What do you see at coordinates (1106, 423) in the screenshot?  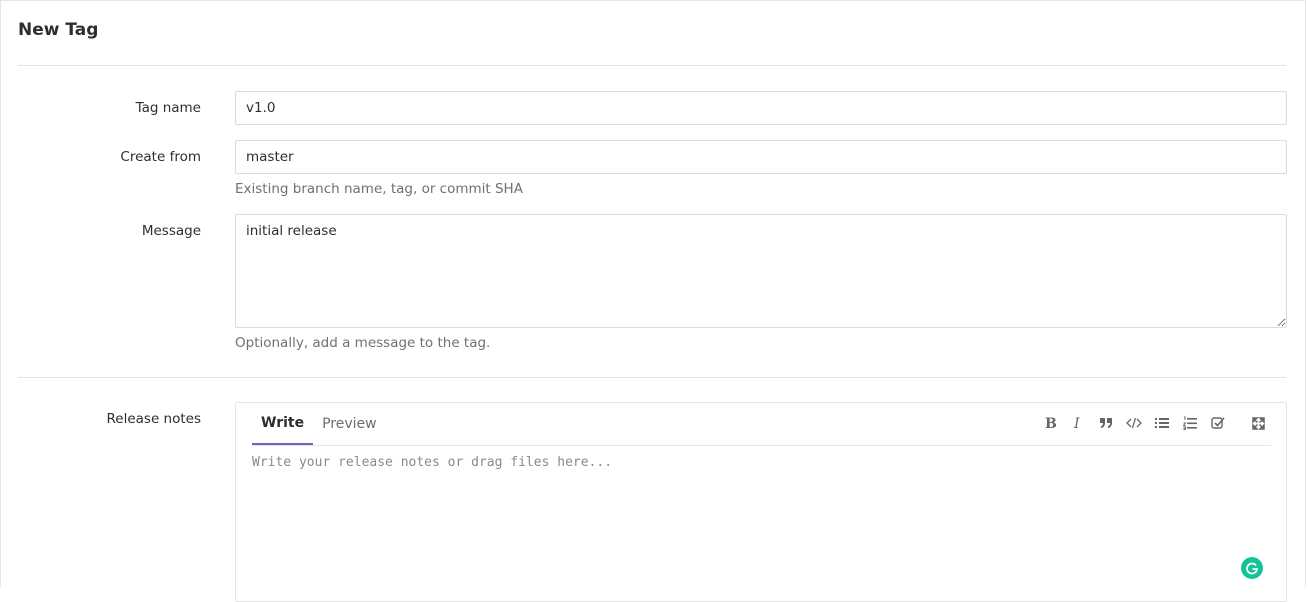 I see `quote-icon` at bounding box center [1106, 423].